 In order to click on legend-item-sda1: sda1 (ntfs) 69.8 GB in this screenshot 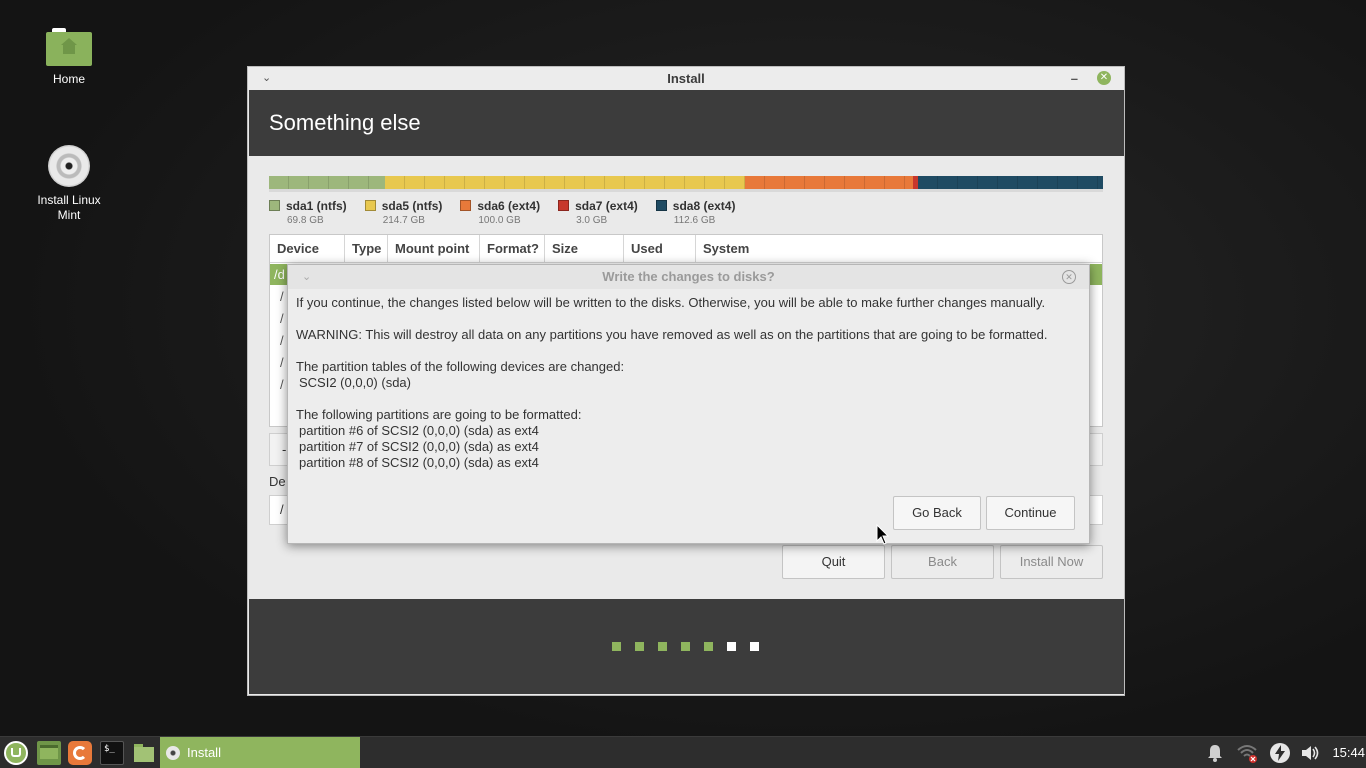, I will do `click(308, 212)`.